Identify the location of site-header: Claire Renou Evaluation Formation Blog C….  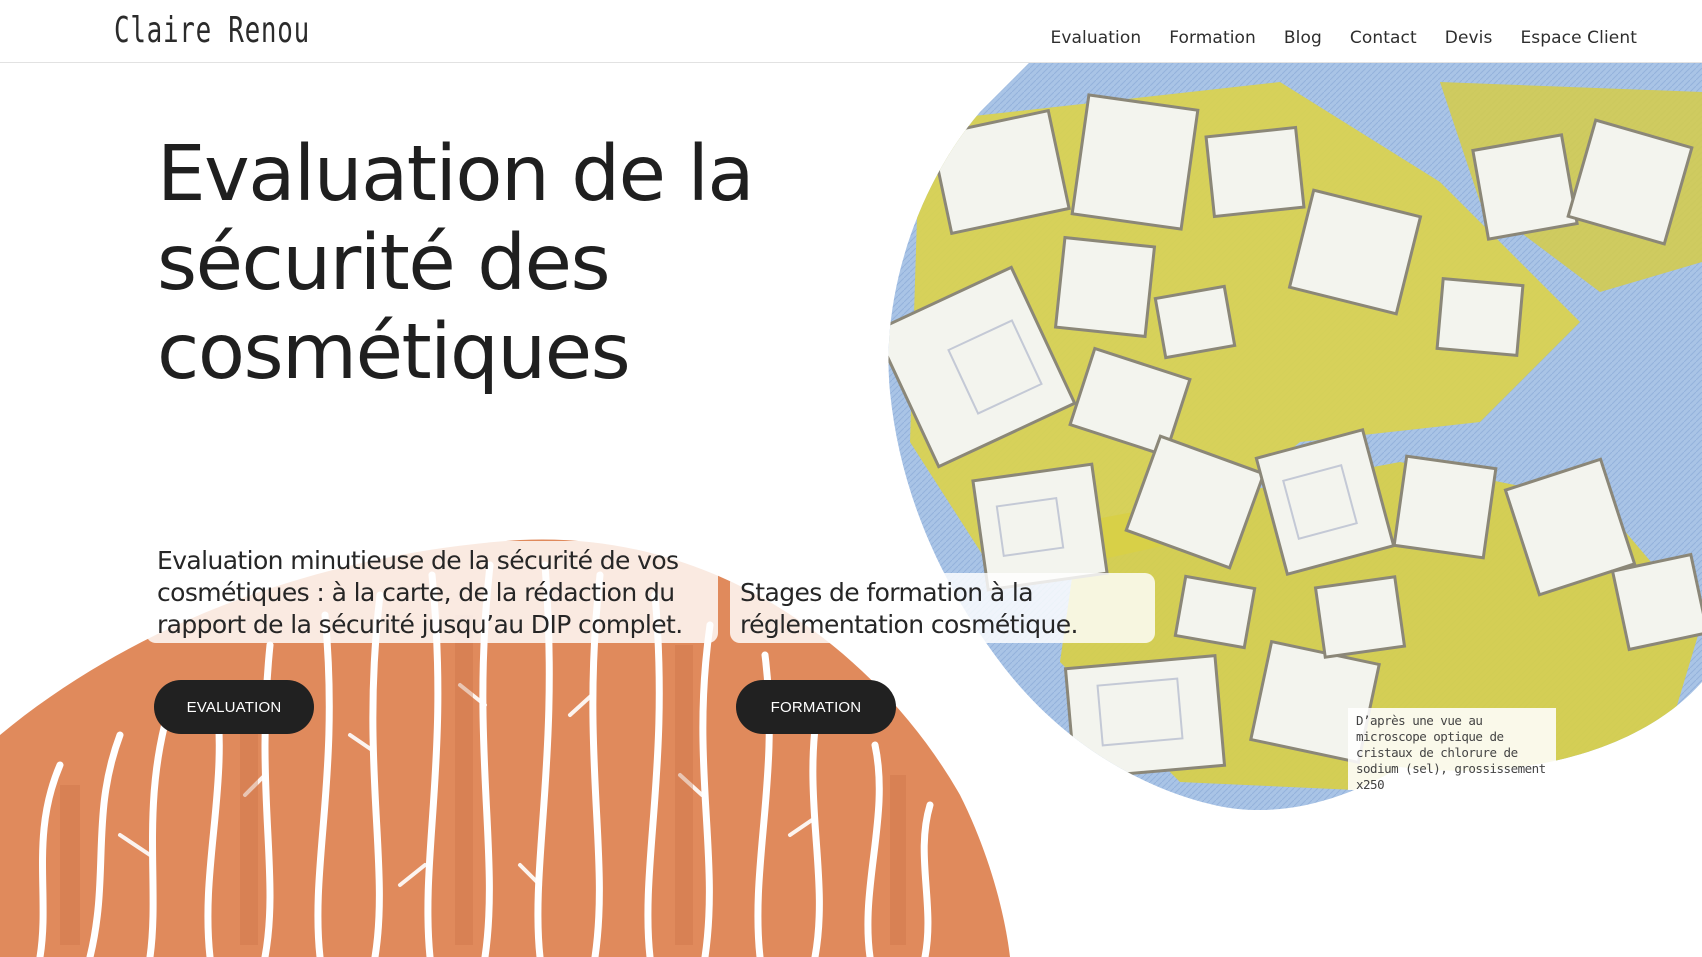
(851, 31).